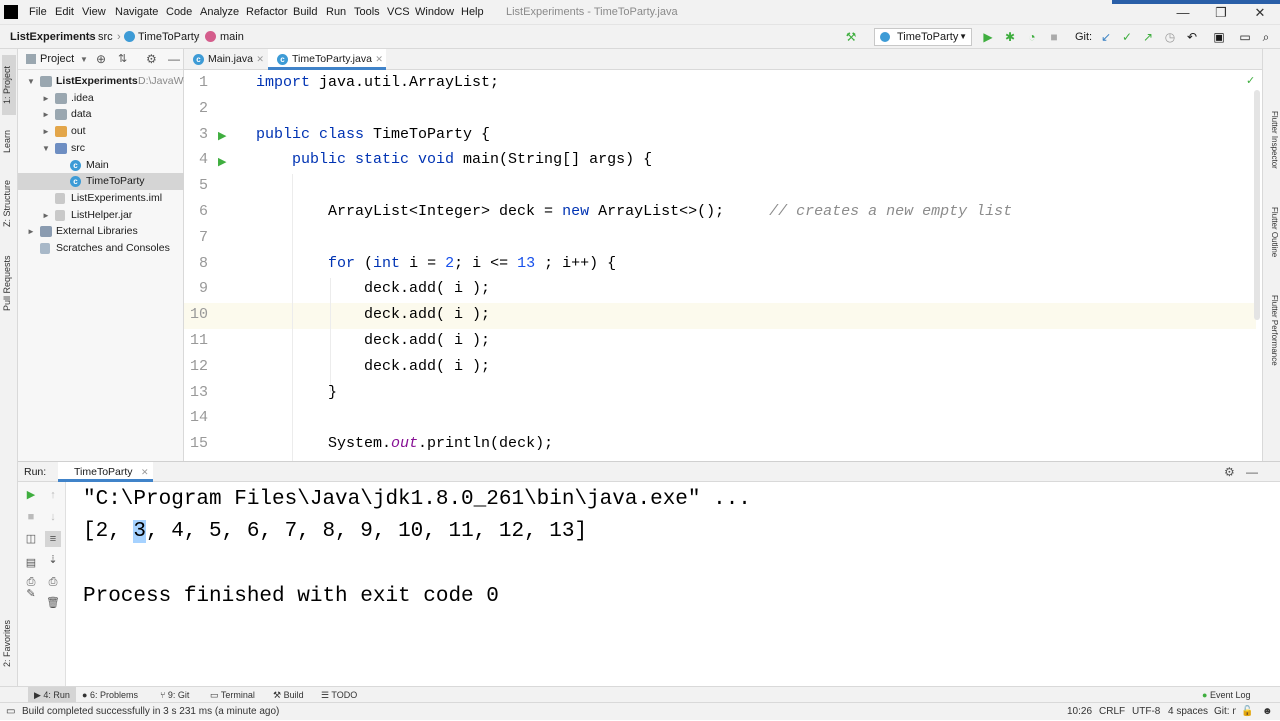 The image size is (1280, 721). I want to click on search-icon: ⌕, so click(1266, 37).